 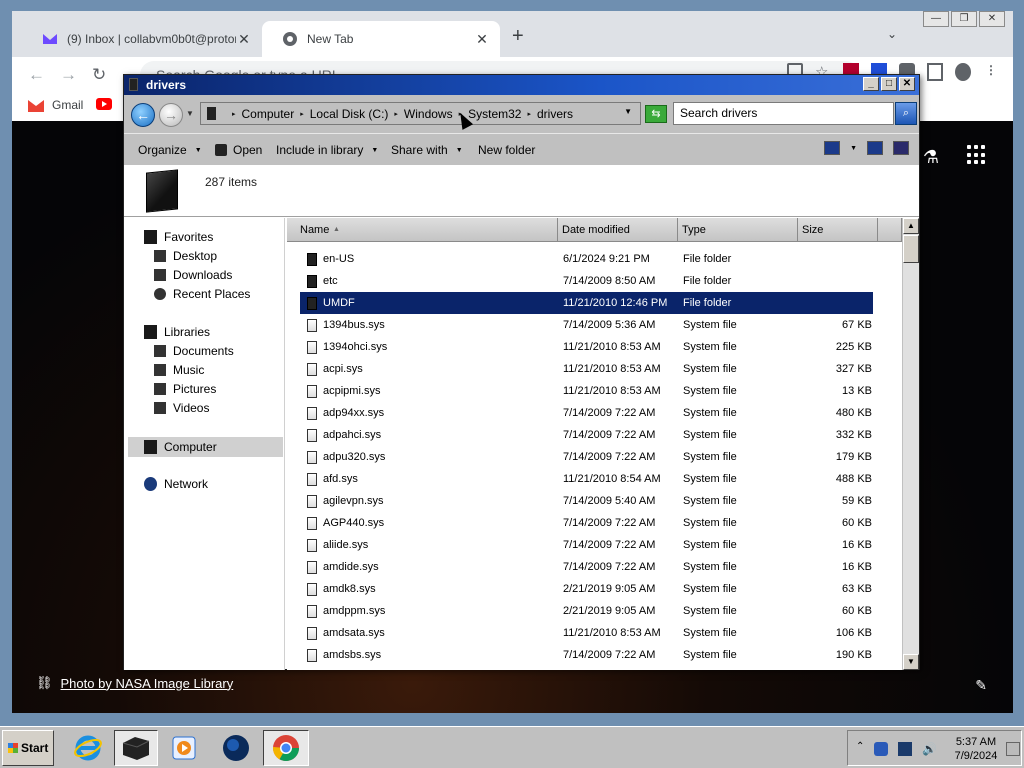 What do you see at coordinates (185, 389) in the screenshot?
I see `nav-pictures: Pictures` at bounding box center [185, 389].